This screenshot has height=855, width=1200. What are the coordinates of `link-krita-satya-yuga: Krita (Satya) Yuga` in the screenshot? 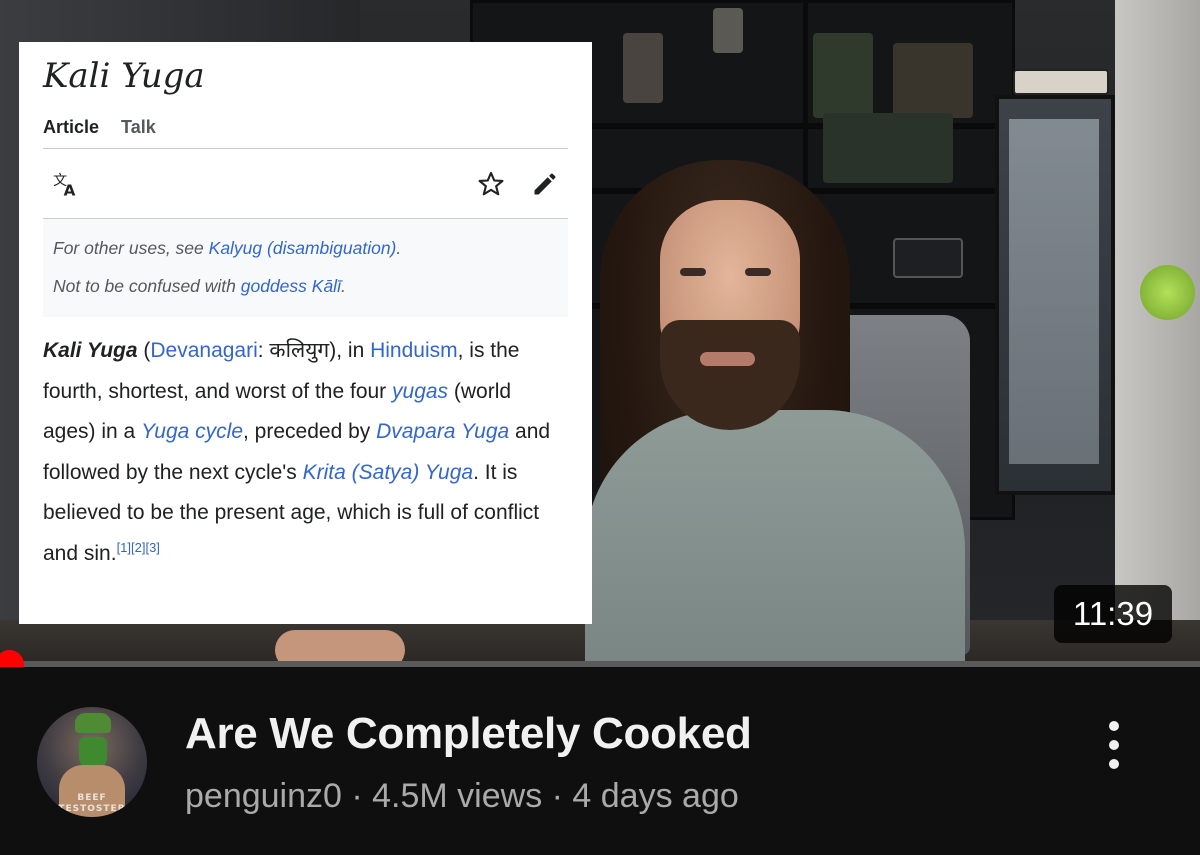 It's located at (388, 472).